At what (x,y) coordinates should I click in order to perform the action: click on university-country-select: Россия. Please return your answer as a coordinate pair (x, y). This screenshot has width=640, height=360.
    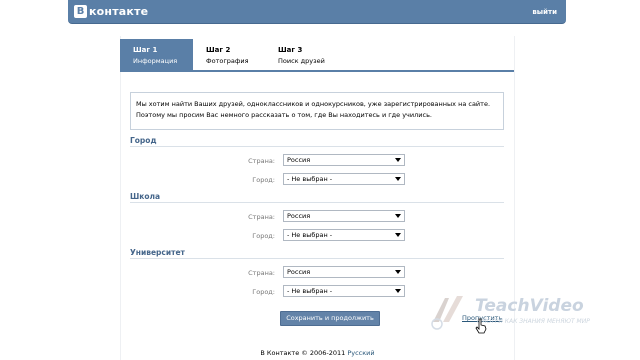
    Looking at the image, I should click on (344, 272).